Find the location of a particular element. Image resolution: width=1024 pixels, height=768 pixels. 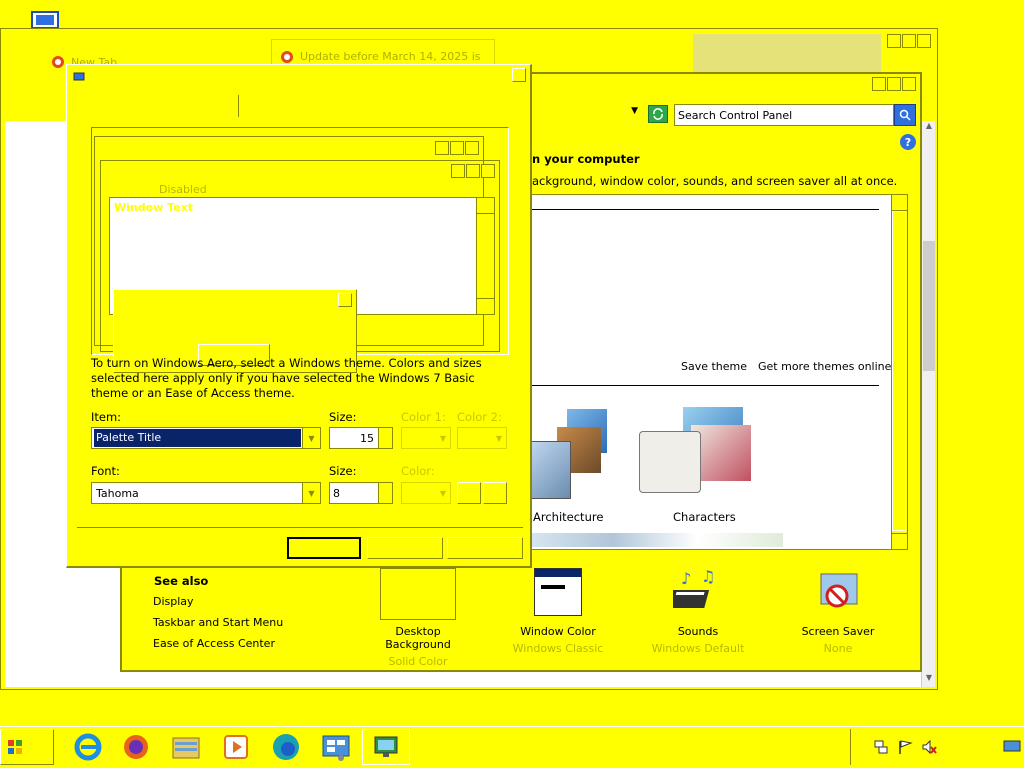

taskbar-edge is located at coordinates (286, 747).